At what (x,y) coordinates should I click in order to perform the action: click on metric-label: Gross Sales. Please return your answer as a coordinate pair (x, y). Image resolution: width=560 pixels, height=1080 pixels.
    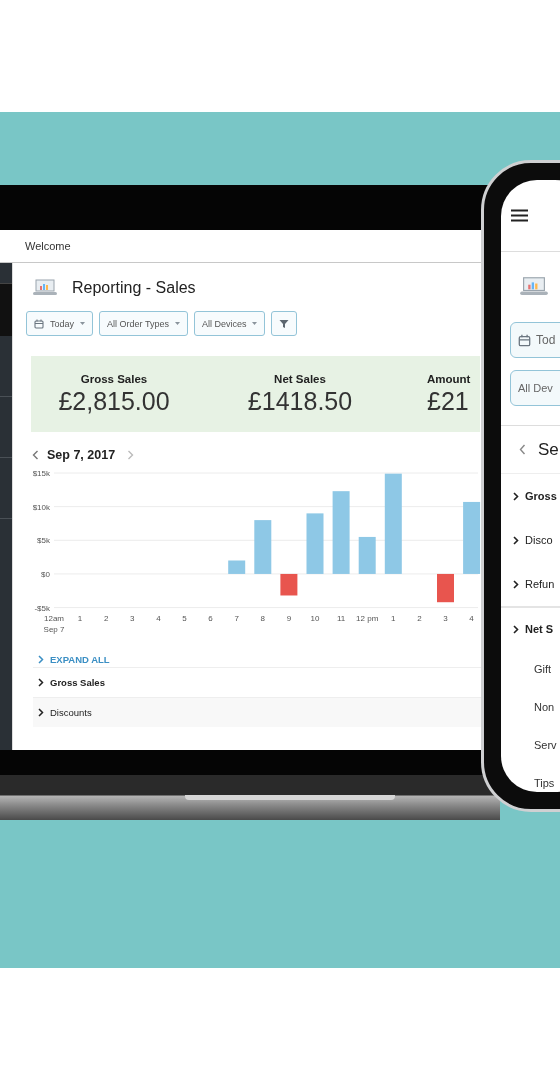
    Looking at the image, I should click on (114, 378).